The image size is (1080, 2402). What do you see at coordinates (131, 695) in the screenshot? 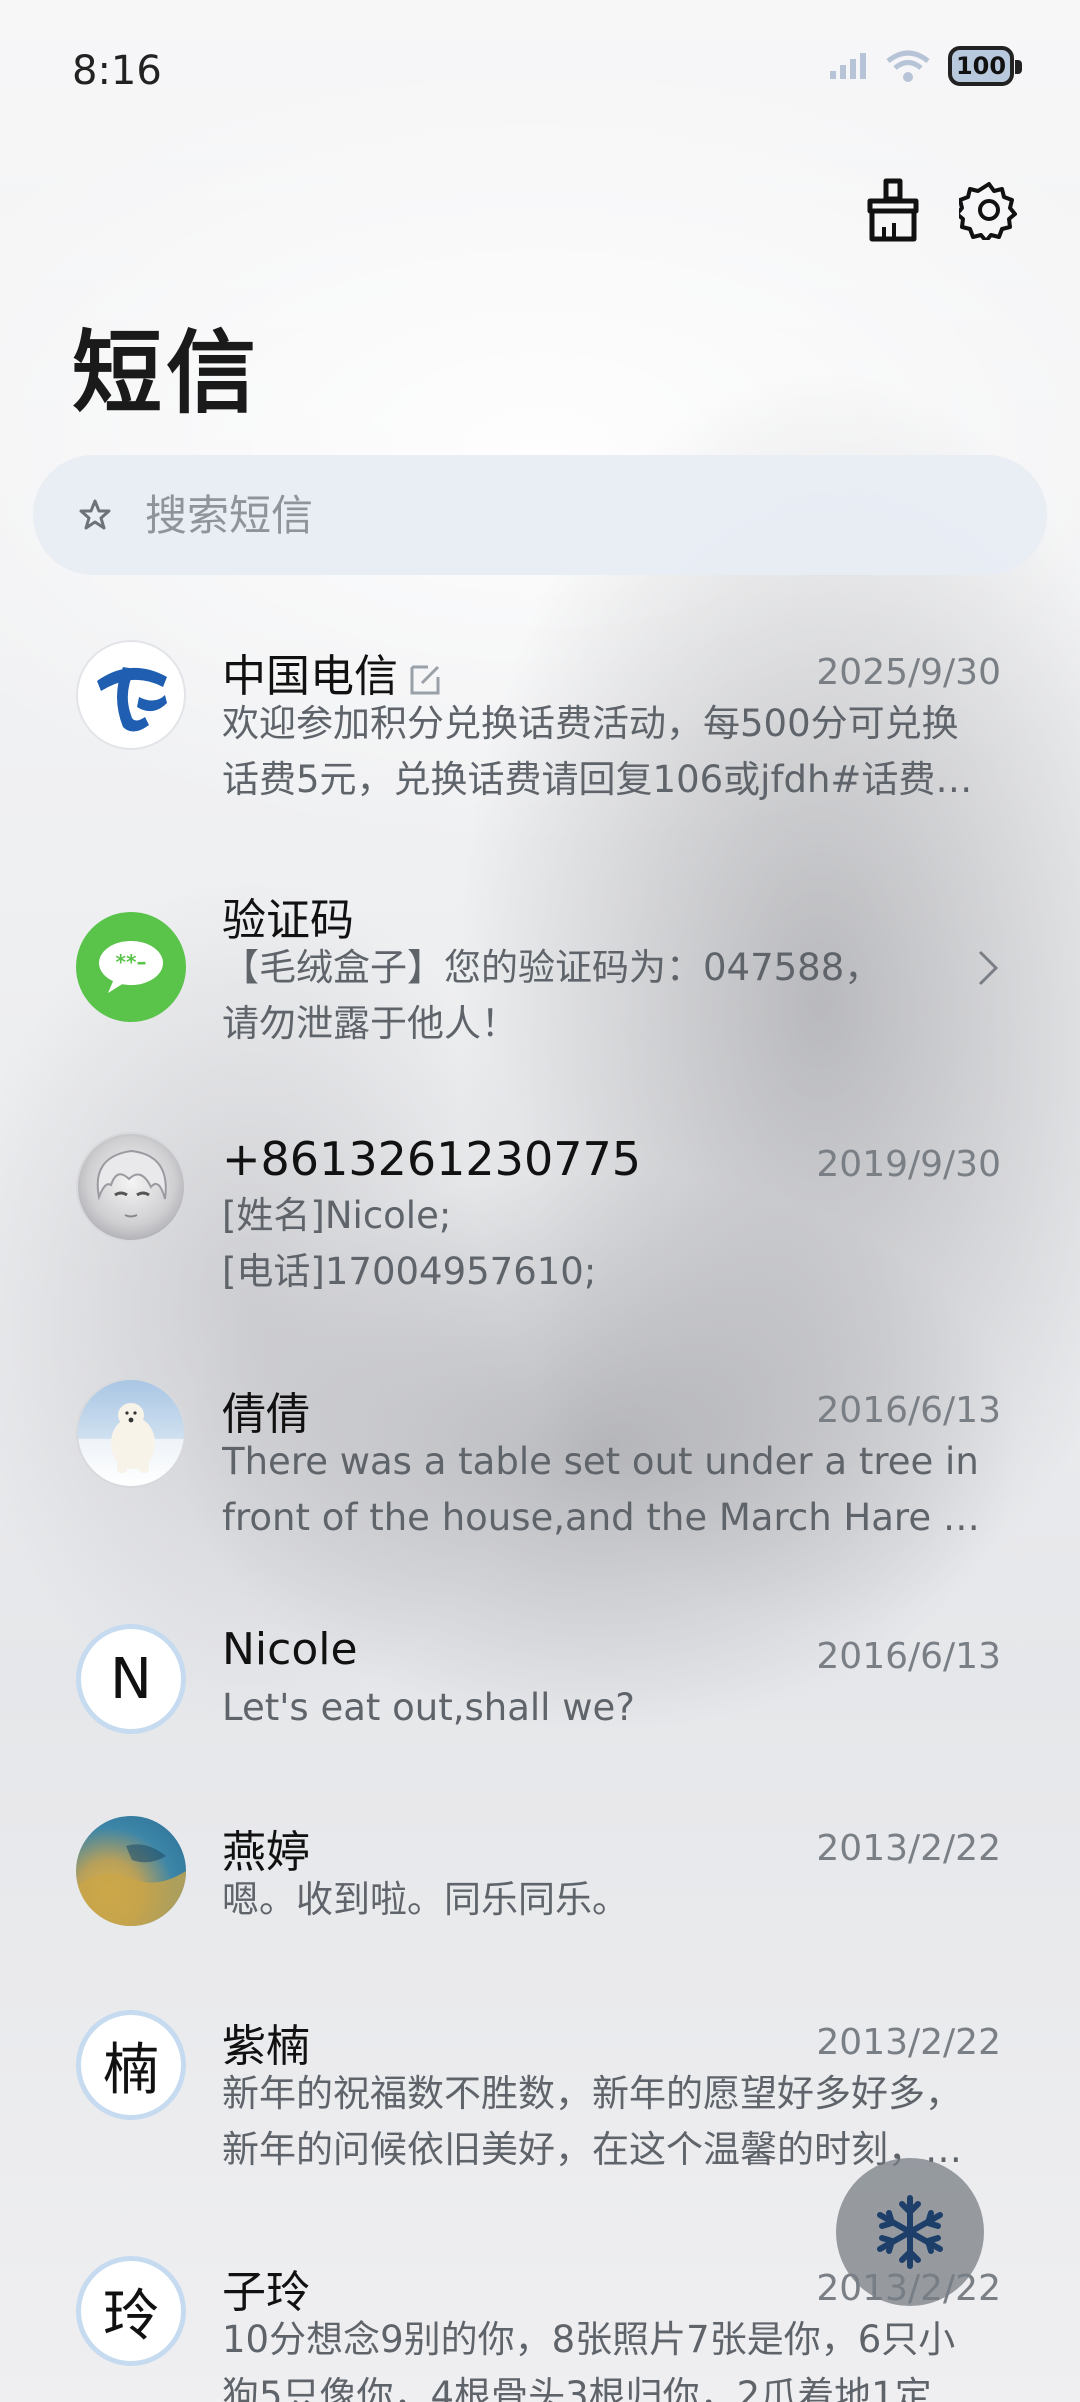
I see `china-telecom-logo` at bounding box center [131, 695].